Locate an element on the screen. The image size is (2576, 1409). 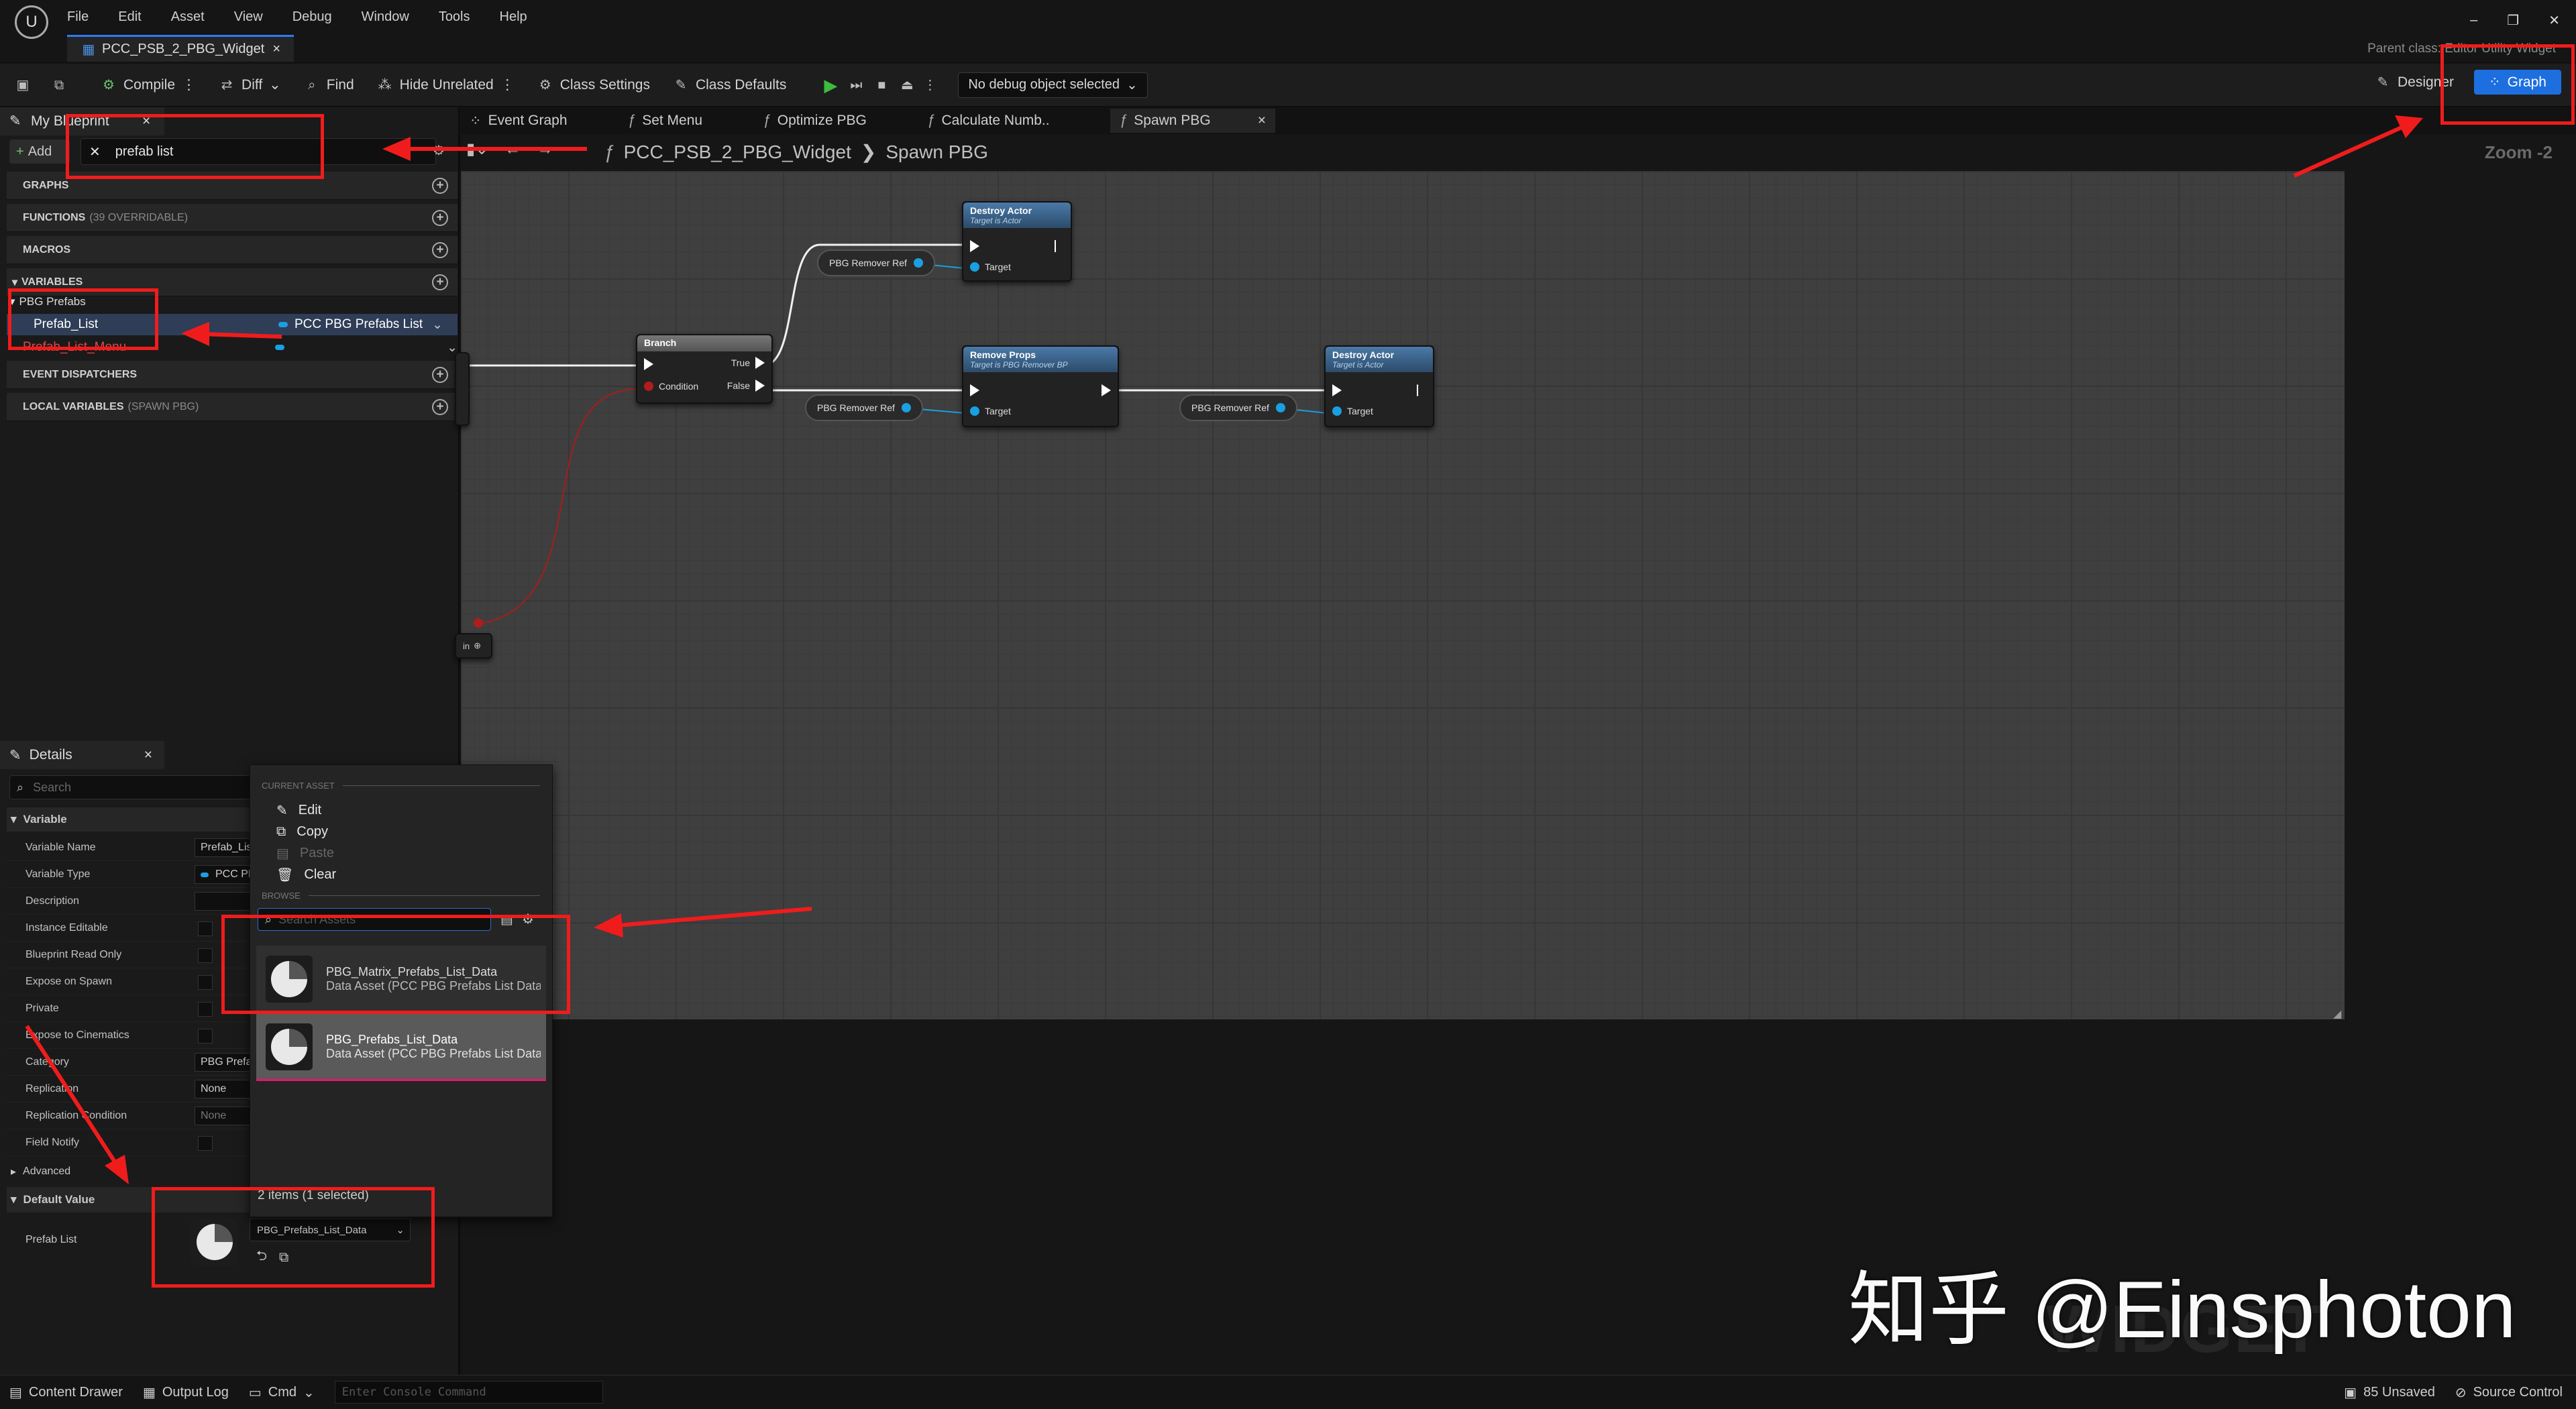
terminal-icon: ▭ is located at coordinates (255, 1392).